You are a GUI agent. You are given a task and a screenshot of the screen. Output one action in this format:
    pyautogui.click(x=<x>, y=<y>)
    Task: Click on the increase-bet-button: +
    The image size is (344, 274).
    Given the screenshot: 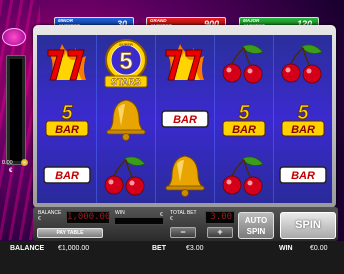 What is the action you would take?
    pyautogui.click(x=220, y=232)
    